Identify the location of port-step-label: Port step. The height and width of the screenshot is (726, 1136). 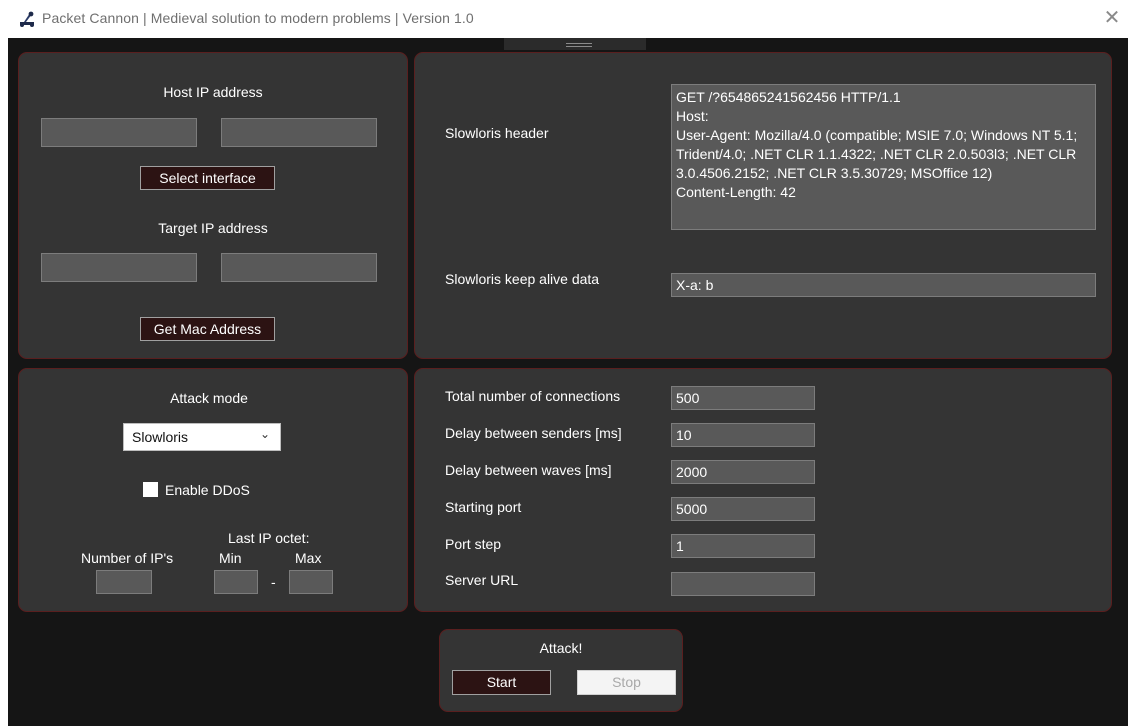
(473, 544).